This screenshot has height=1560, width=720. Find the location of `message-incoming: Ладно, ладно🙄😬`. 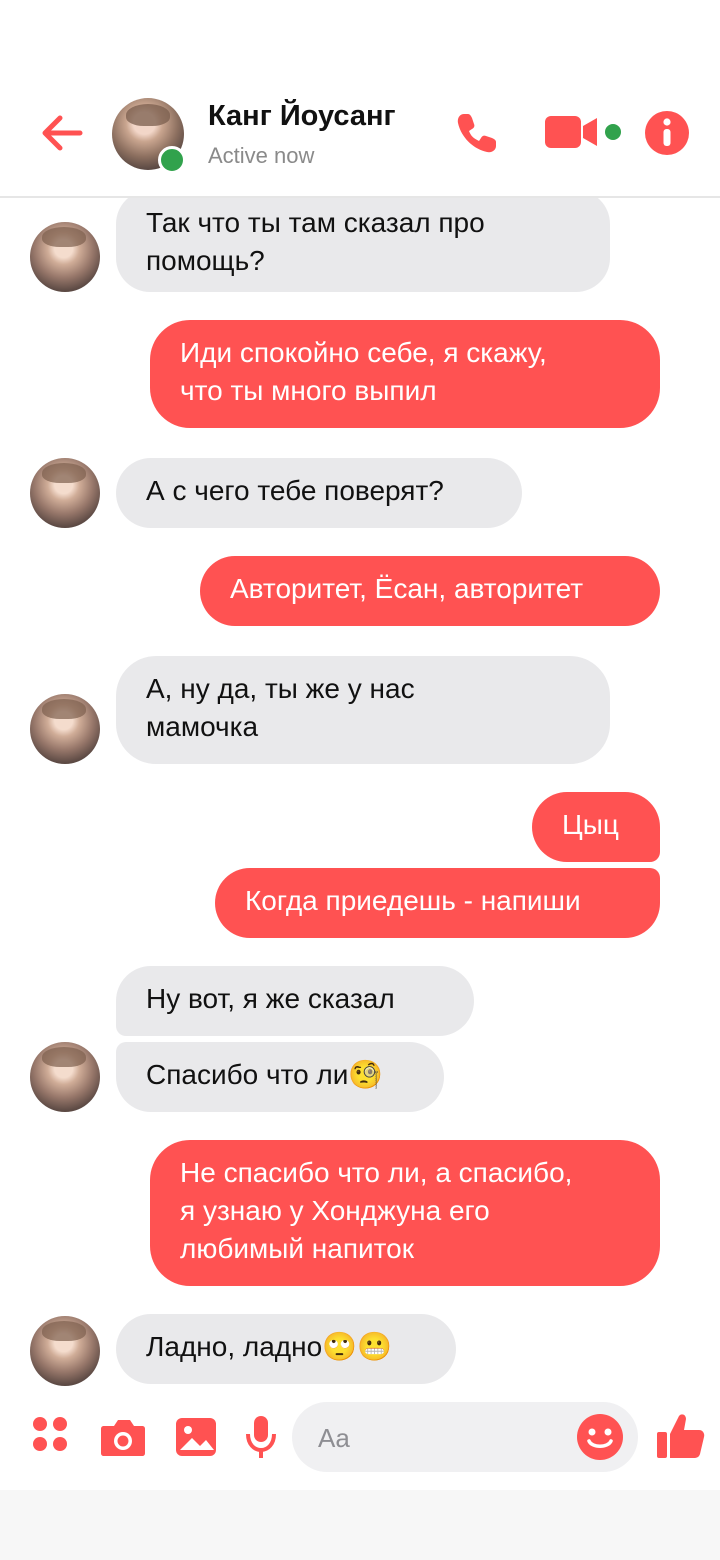

message-incoming: Ладно, ладно🙄😬 is located at coordinates (286, 1349).